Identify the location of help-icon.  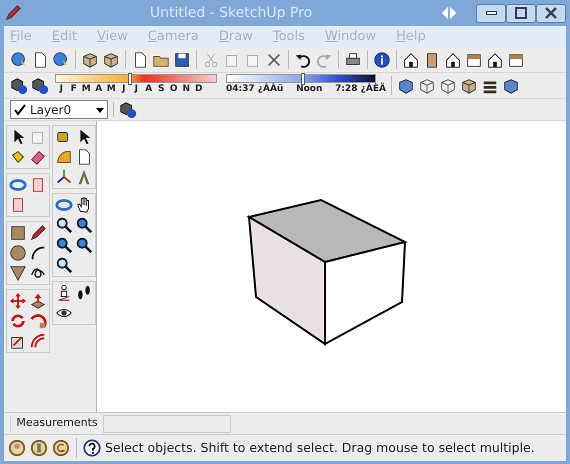
(92, 448).